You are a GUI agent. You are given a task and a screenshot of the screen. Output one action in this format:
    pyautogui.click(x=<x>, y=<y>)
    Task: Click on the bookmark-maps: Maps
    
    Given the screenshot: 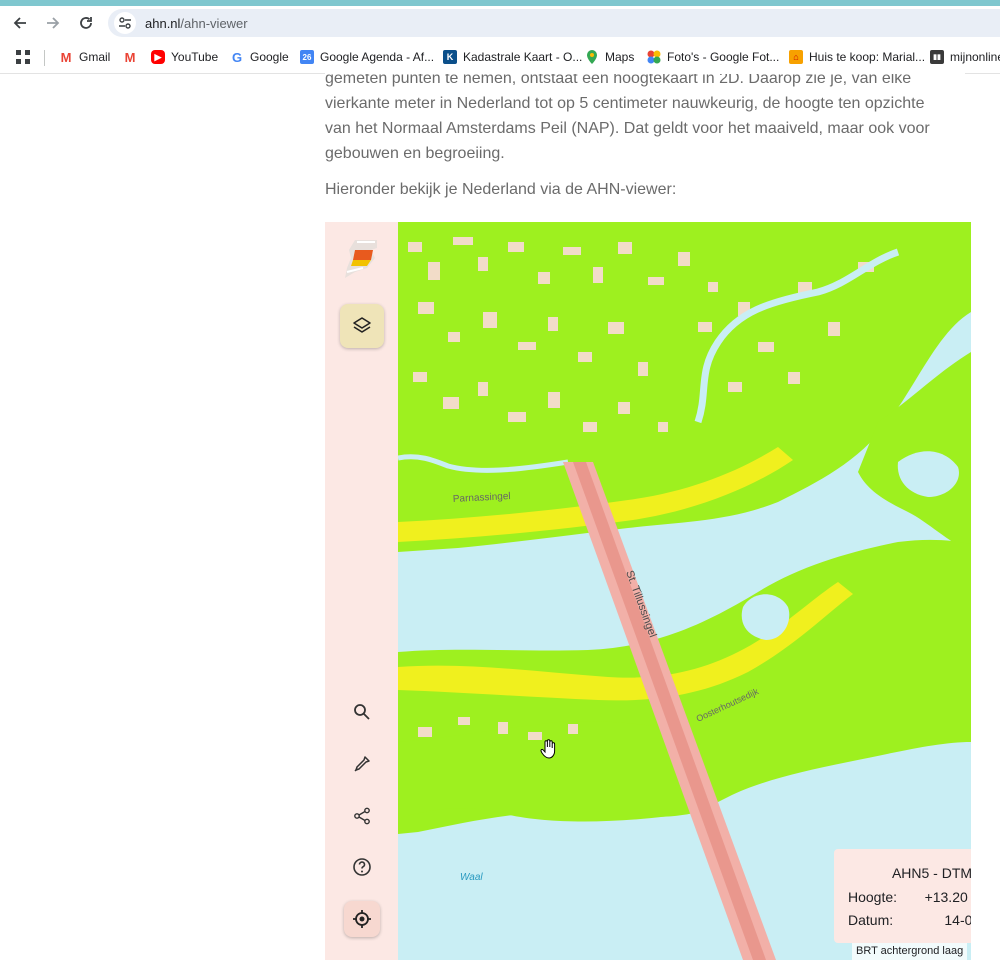 What is the action you would take?
    pyautogui.click(x=609, y=57)
    